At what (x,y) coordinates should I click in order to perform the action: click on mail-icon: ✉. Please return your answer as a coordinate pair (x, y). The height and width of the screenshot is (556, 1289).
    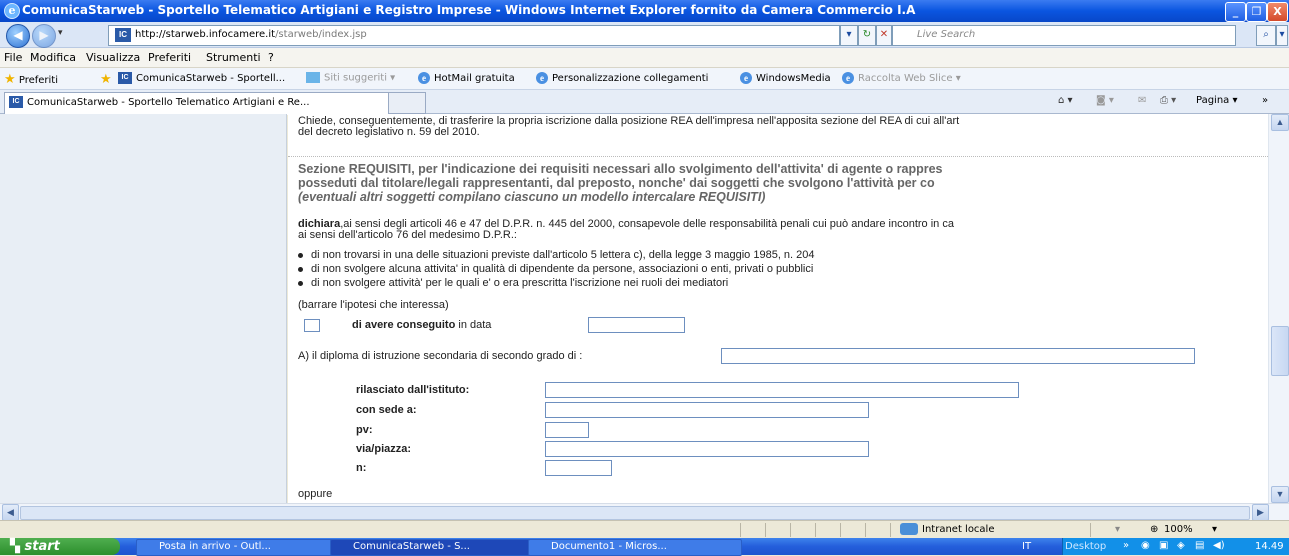
    Looking at the image, I should click on (1142, 100).